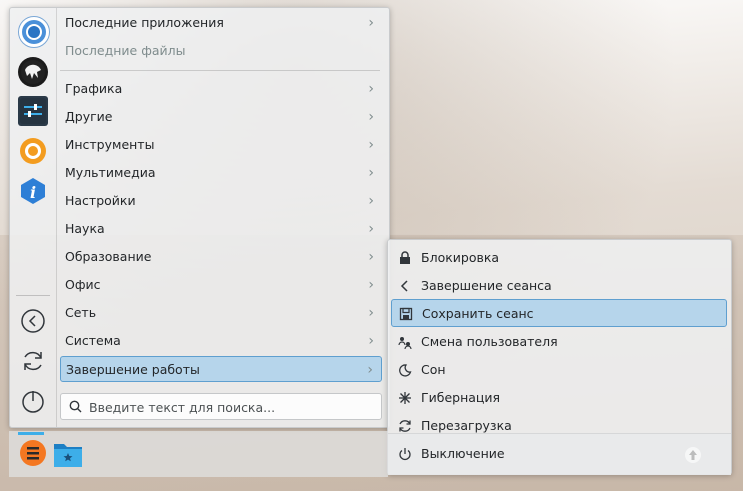  What do you see at coordinates (478, 313) in the screenshot?
I see `submenu-item-label: Сохранить сеанс` at bounding box center [478, 313].